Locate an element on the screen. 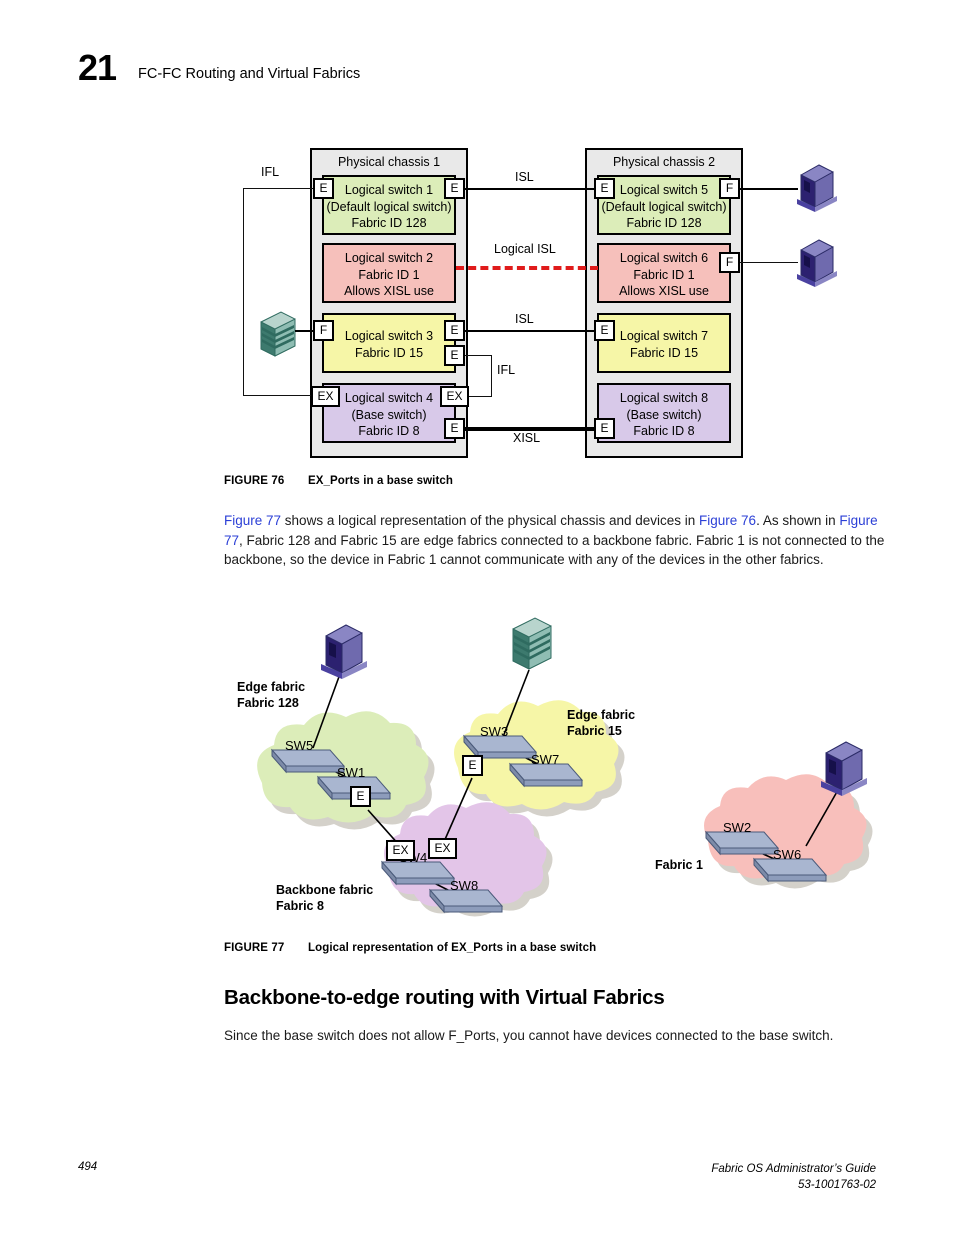 The height and width of the screenshot is (1235, 954). port-backbone-ex-left: EX is located at coordinates (400, 850).